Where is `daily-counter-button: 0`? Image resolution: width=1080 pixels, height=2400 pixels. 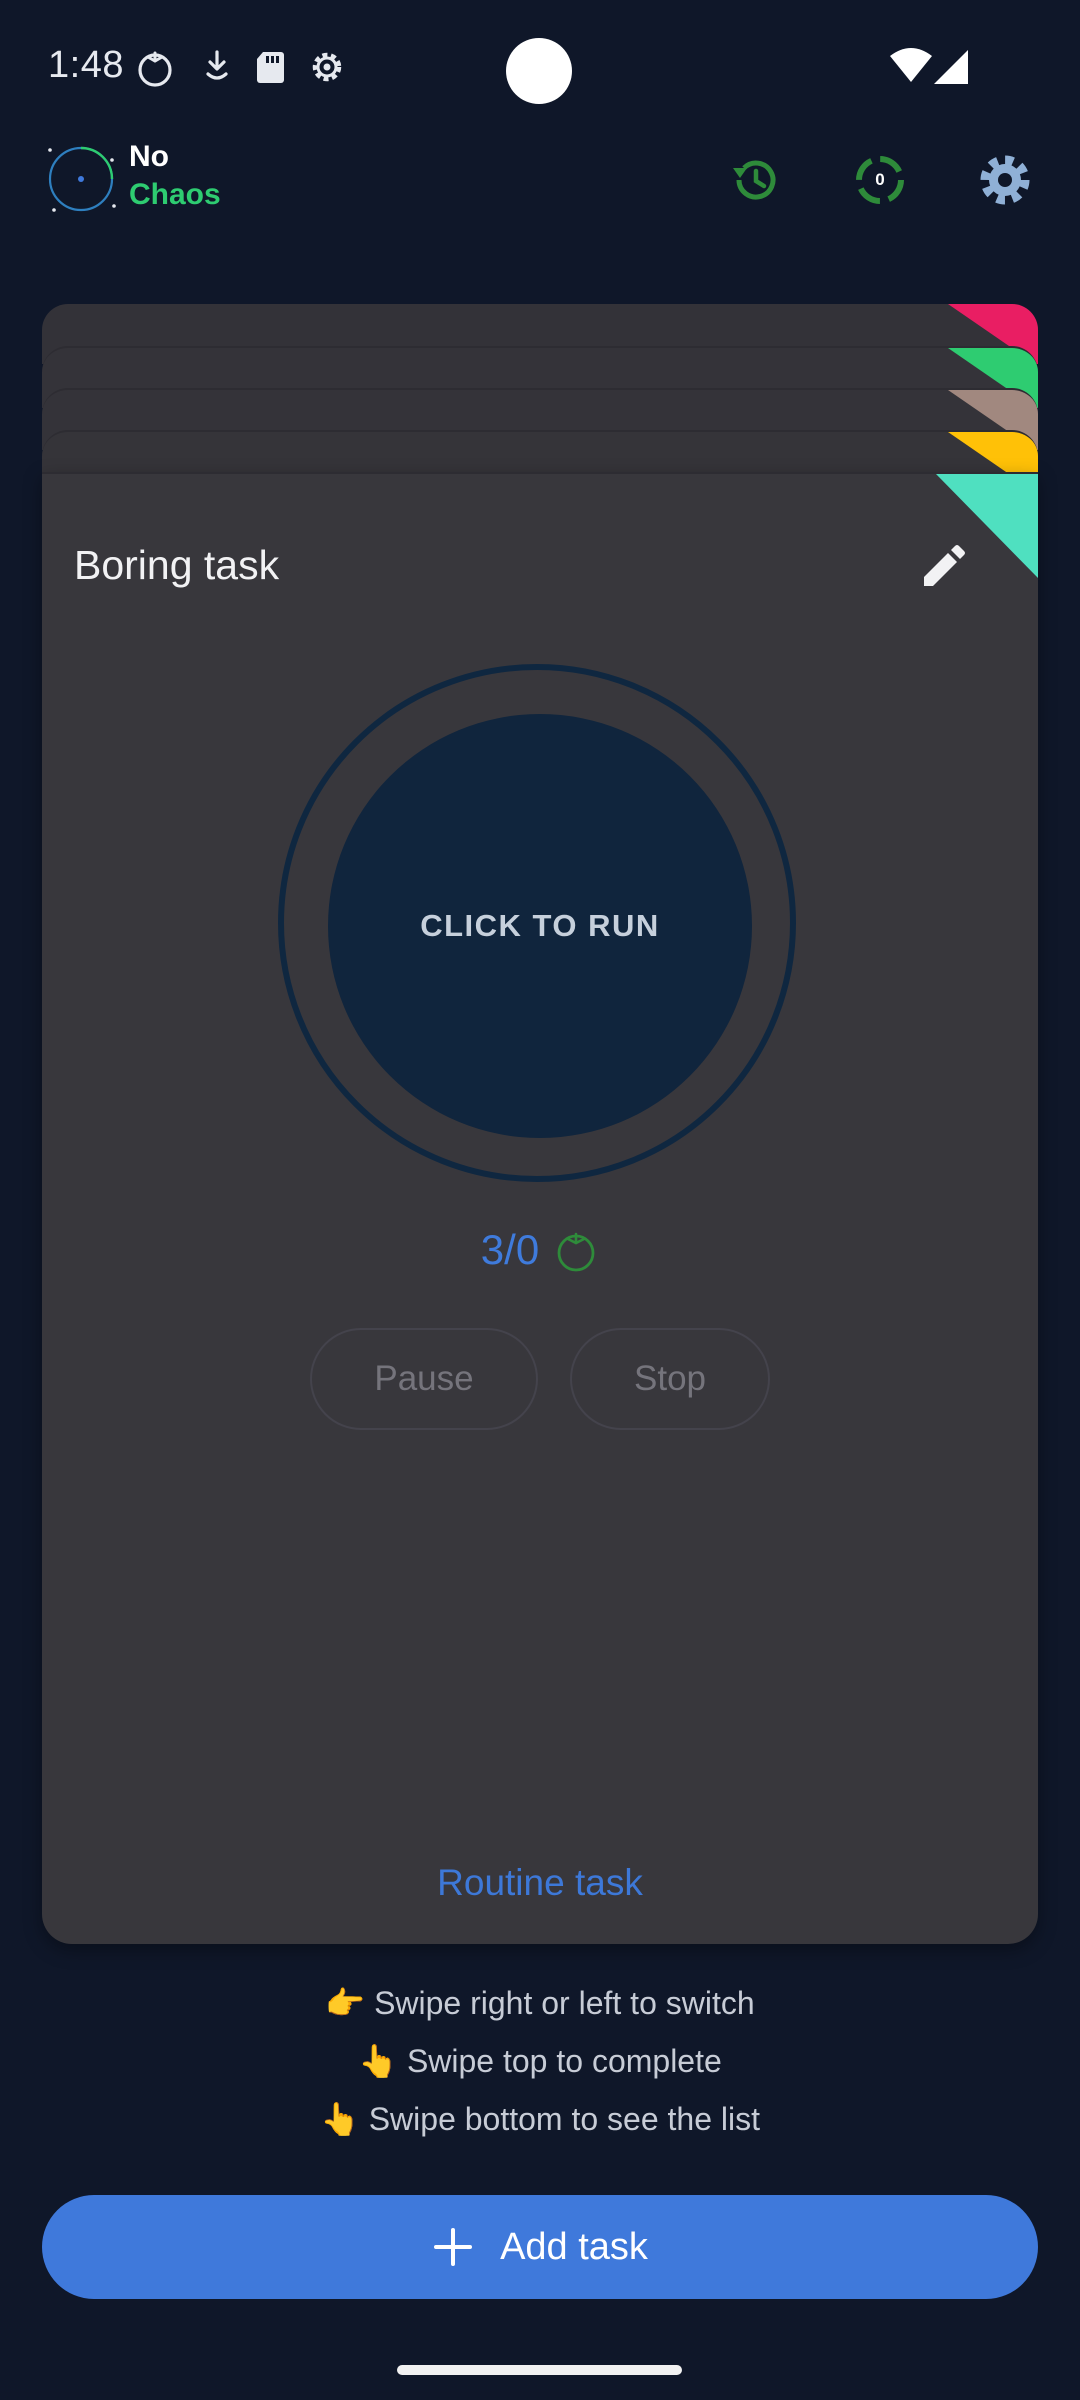 daily-counter-button: 0 is located at coordinates (880, 180).